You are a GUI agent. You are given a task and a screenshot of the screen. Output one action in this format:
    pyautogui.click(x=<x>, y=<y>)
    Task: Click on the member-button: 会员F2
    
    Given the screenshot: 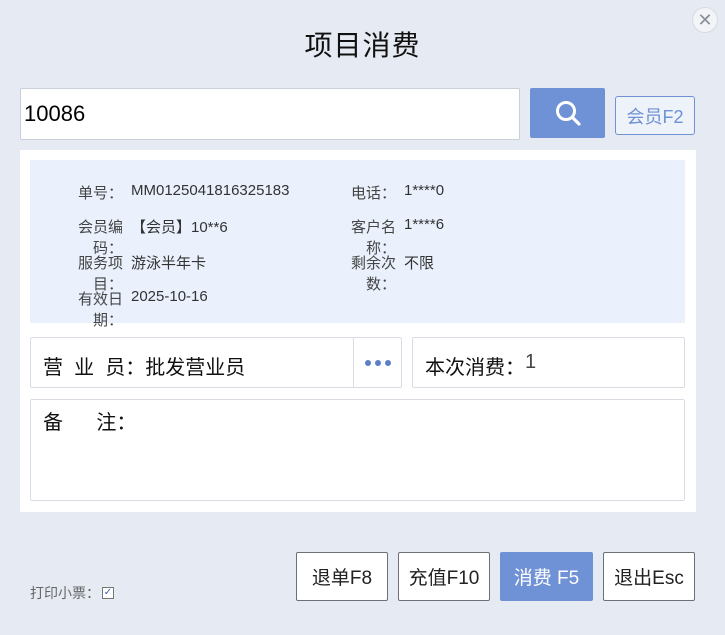 What is the action you would take?
    pyautogui.click(x=655, y=115)
    